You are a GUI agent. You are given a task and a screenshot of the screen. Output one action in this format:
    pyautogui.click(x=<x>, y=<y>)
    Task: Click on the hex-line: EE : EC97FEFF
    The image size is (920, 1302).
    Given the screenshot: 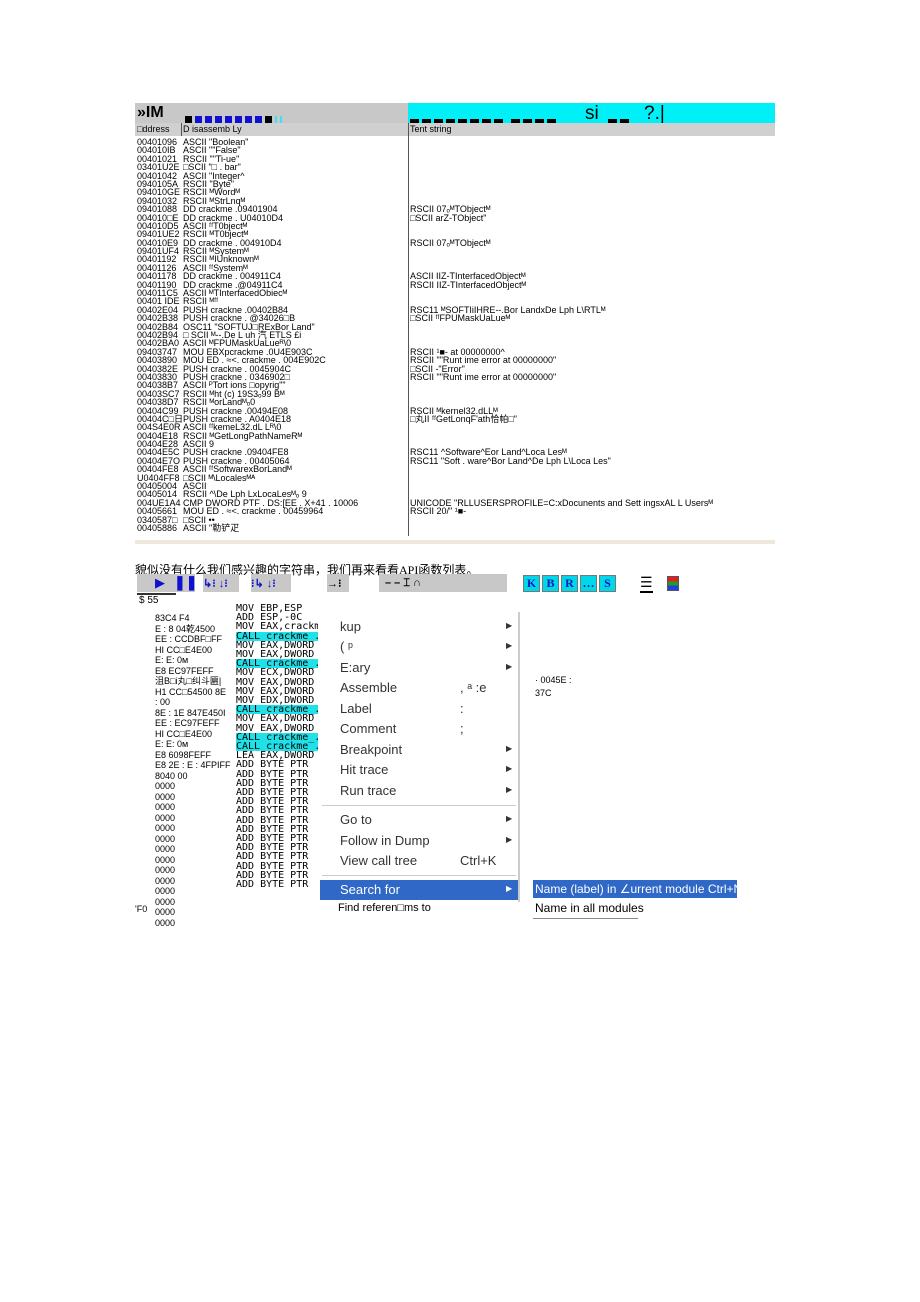 What is the action you would take?
    pyautogui.click(x=187, y=723)
    